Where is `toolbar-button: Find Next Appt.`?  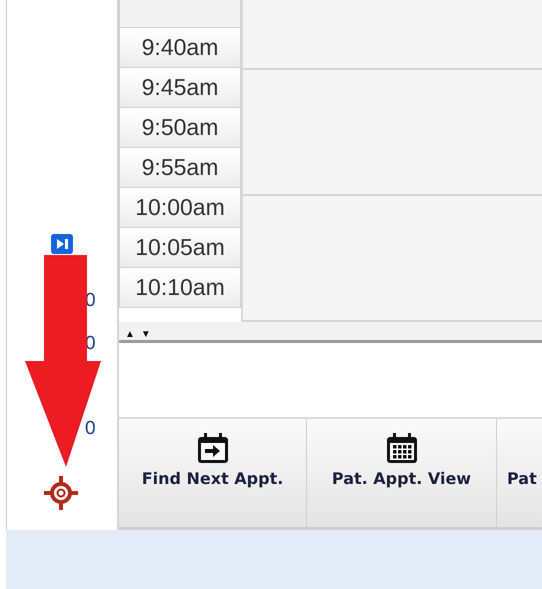
toolbar-button: Find Next Appt. is located at coordinates (213, 473).